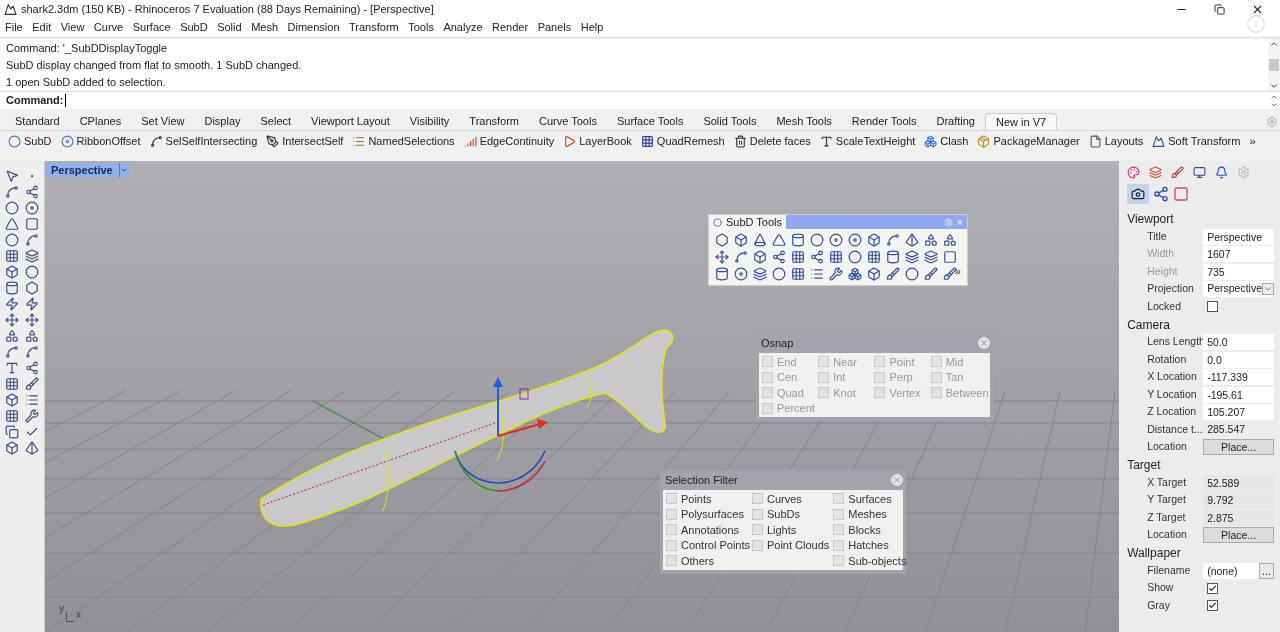 The height and width of the screenshot is (632, 1280). What do you see at coordinates (1238, 412) in the screenshot?
I see `property-field: 105.207` at bounding box center [1238, 412].